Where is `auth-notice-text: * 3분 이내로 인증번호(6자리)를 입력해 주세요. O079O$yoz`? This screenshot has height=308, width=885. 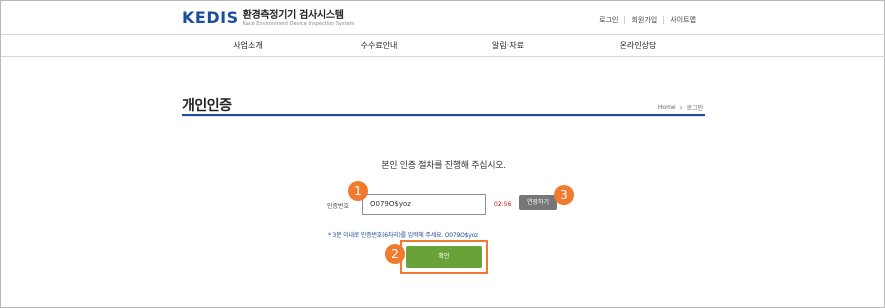
auth-notice-text: * 3분 이내로 인증번호(6자리)를 입력해 주세요. O079O$yoz is located at coordinates (403, 235).